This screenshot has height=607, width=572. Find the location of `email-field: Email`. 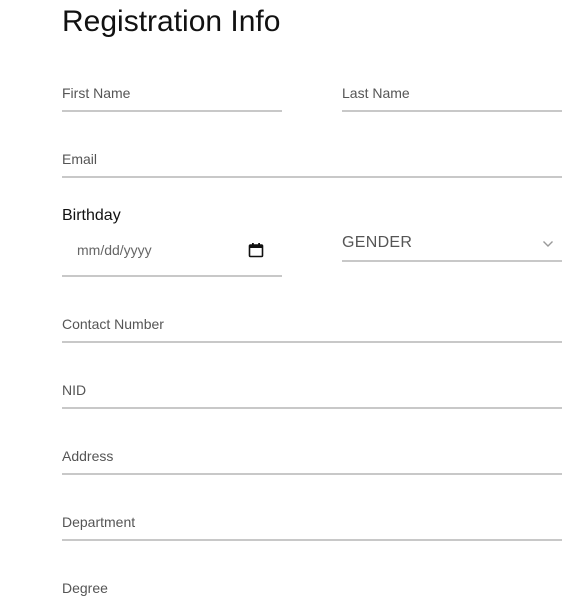

email-field: Email is located at coordinates (312, 162).